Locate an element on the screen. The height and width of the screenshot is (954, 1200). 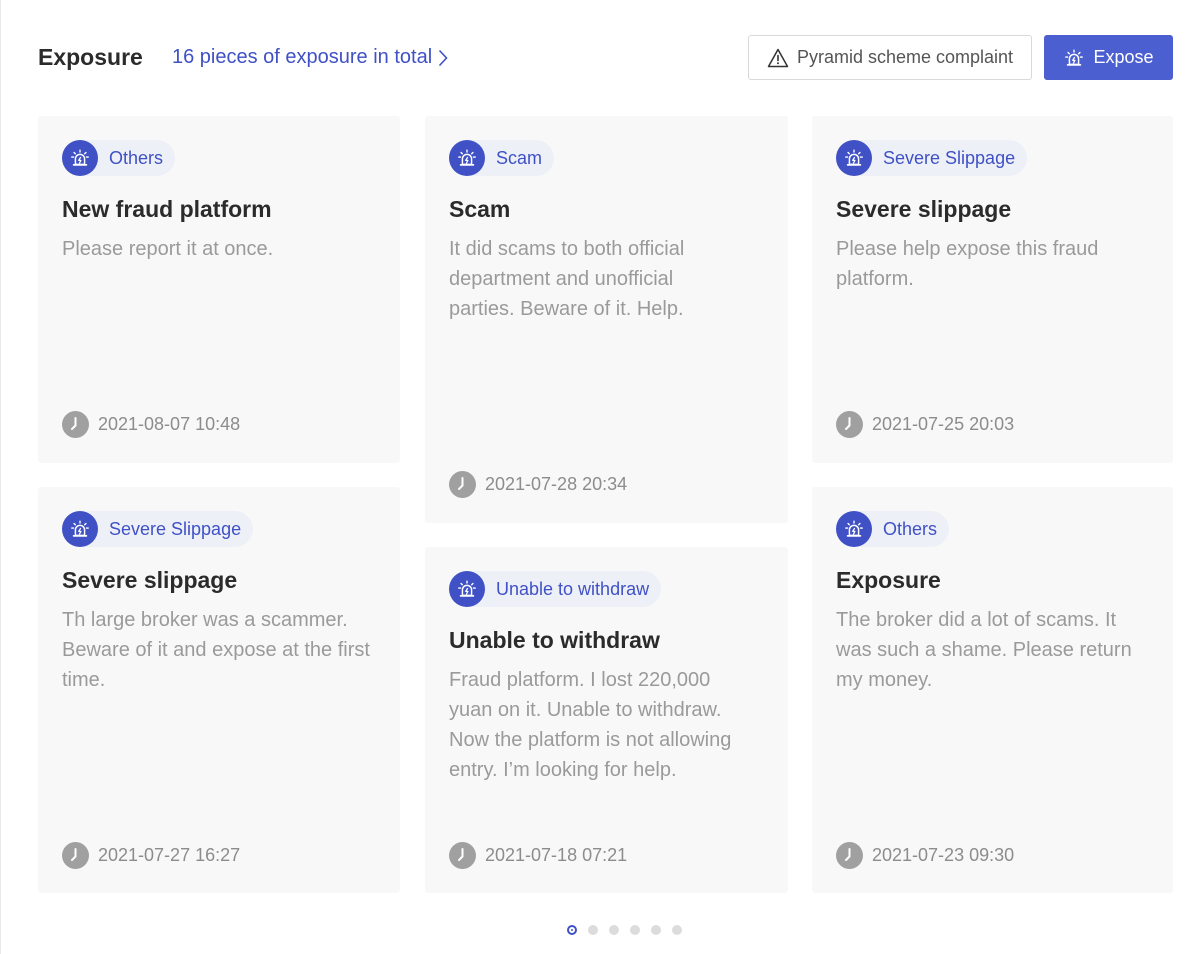
warning-icon is located at coordinates (778, 57).